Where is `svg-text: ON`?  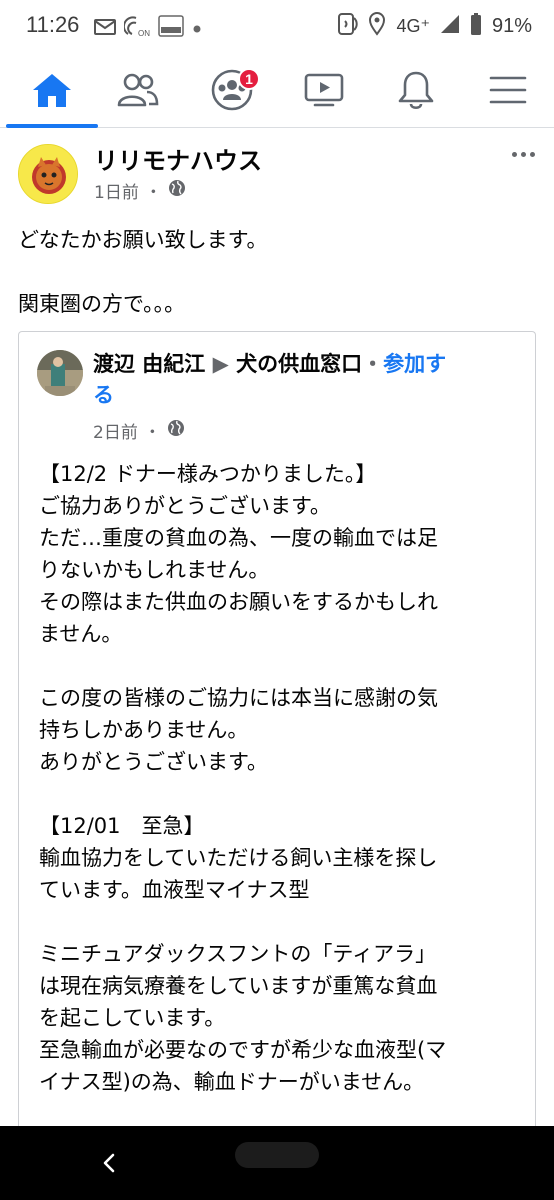 svg-text: ON is located at coordinates (144, 33).